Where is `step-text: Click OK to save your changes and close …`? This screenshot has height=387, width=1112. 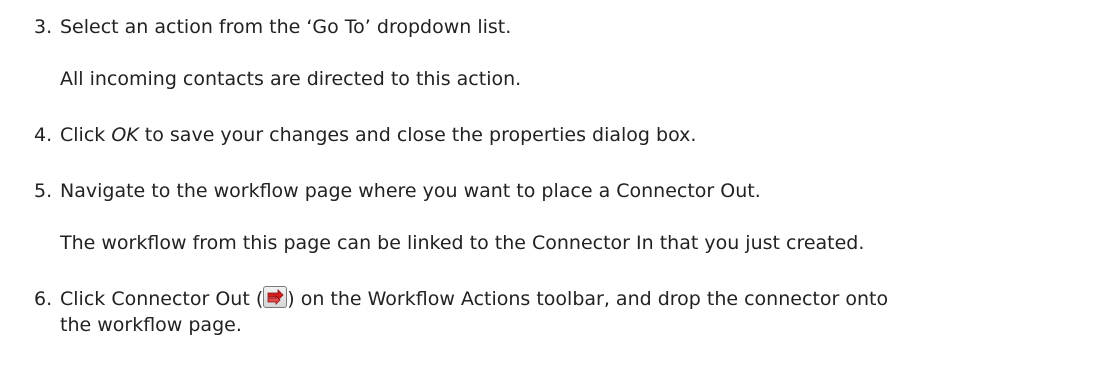
step-text: Click OK to save your changes and close … is located at coordinates (580, 135).